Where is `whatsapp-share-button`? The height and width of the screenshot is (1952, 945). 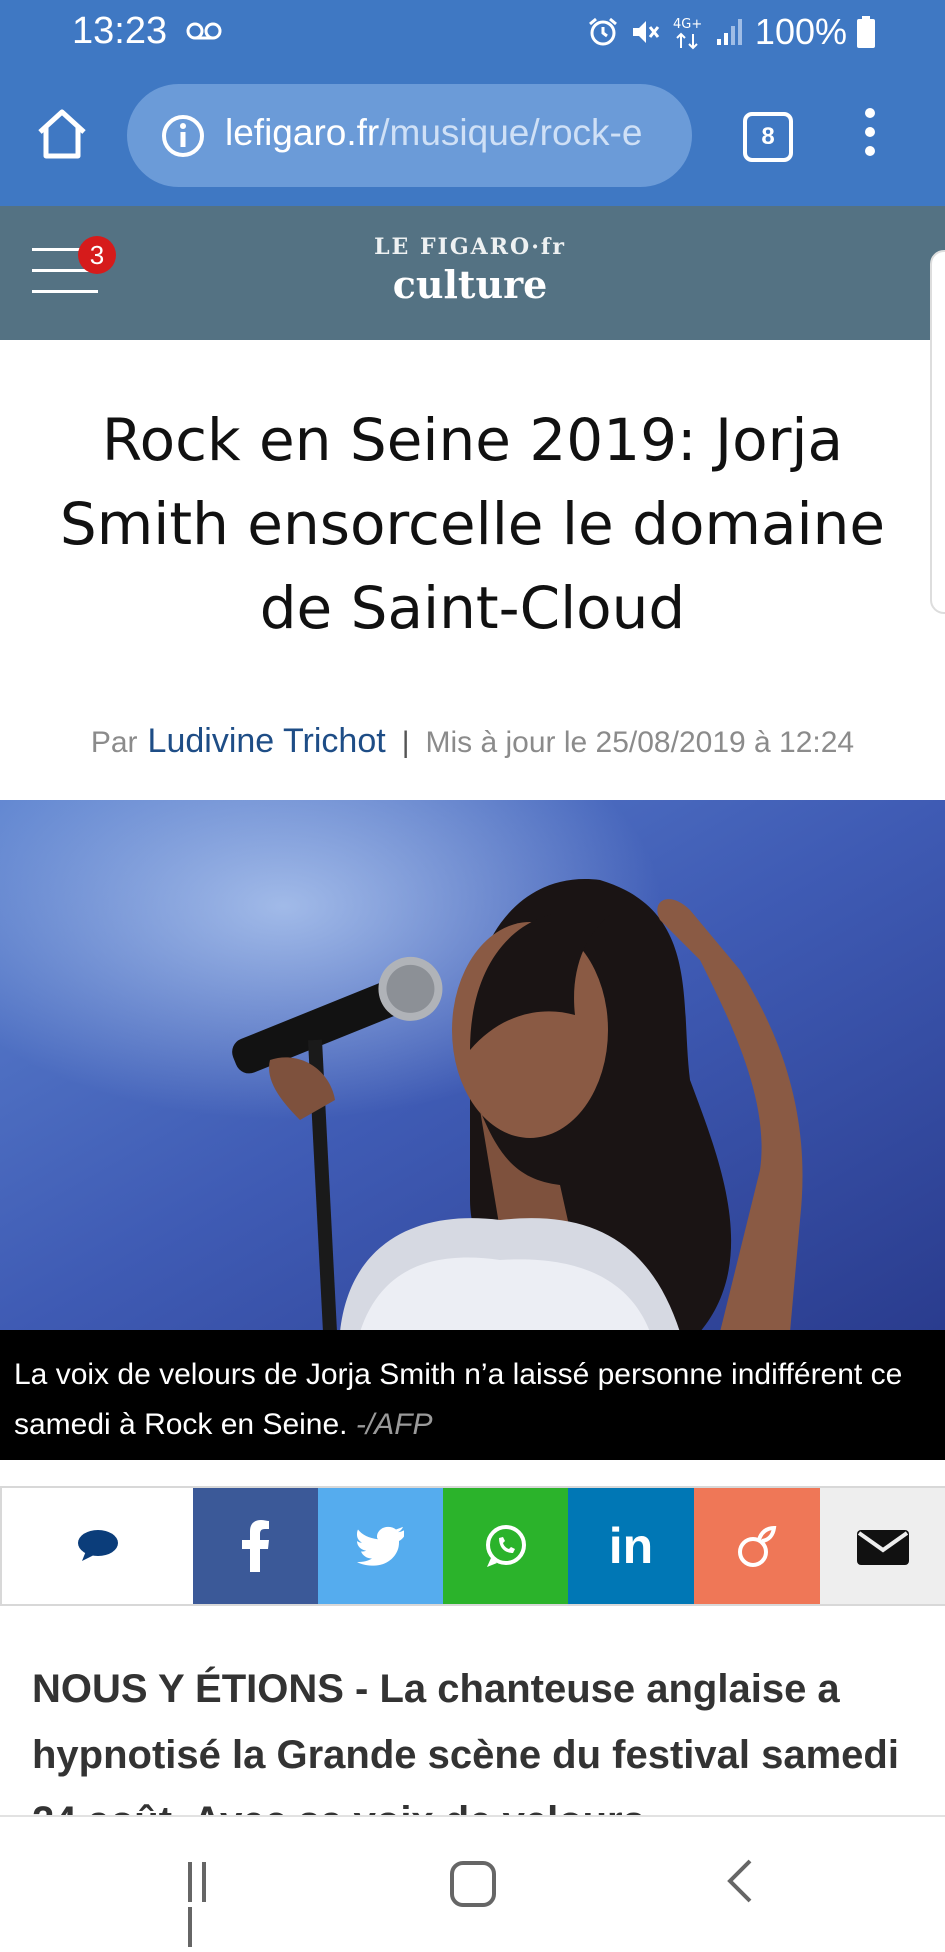 whatsapp-share-button is located at coordinates (505, 1546).